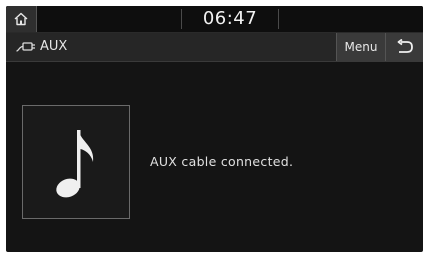  What do you see at coordinates (181, 19) in the screenshot?
I see `status-divider-left` at bounding box center [181, 19].